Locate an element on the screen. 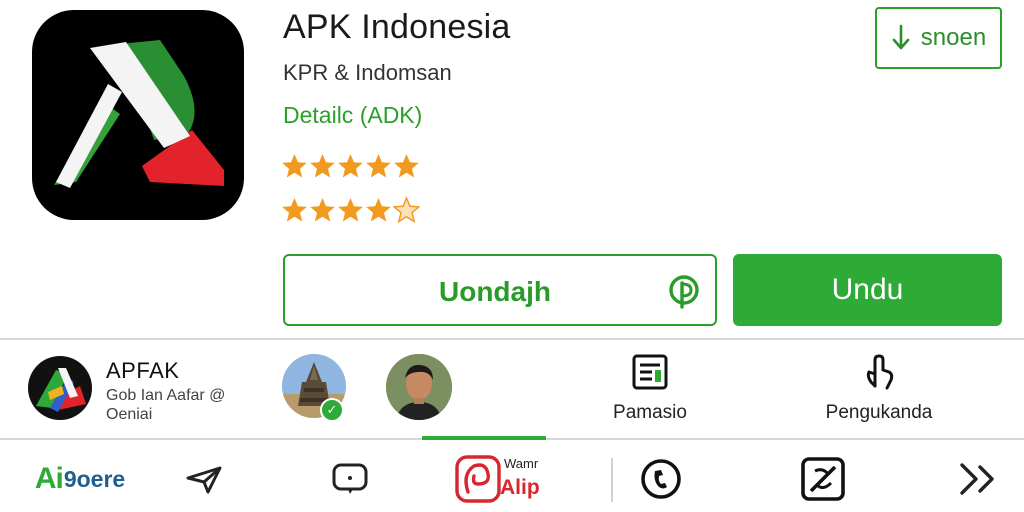 The width and height of the screenshot is (1024, 512). top-button-label: snoen is located at coordinates (953, 37).